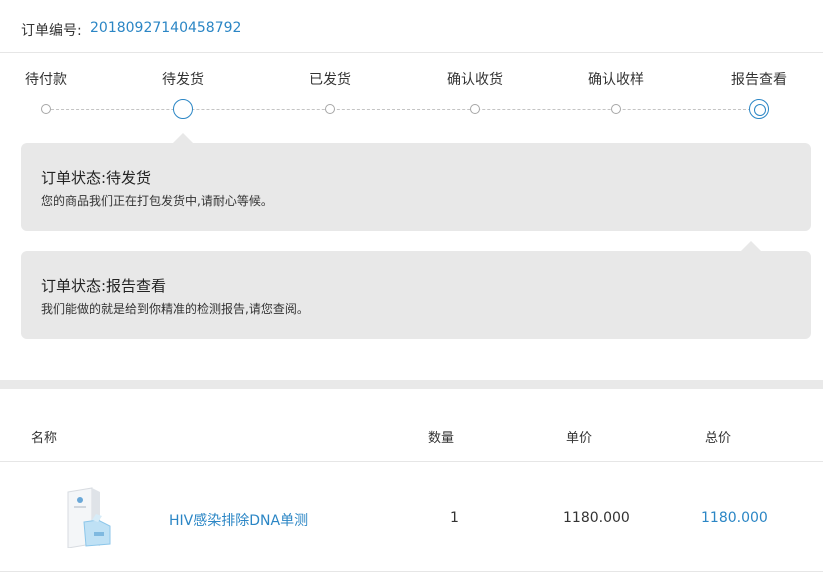 This screenshot has height=573, width=823. I want to click on step-label: 确认收货, so click(475, 80).